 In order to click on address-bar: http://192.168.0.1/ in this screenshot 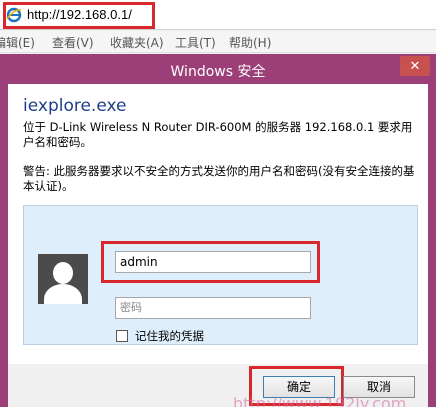, I will do `click(218, 15)`.